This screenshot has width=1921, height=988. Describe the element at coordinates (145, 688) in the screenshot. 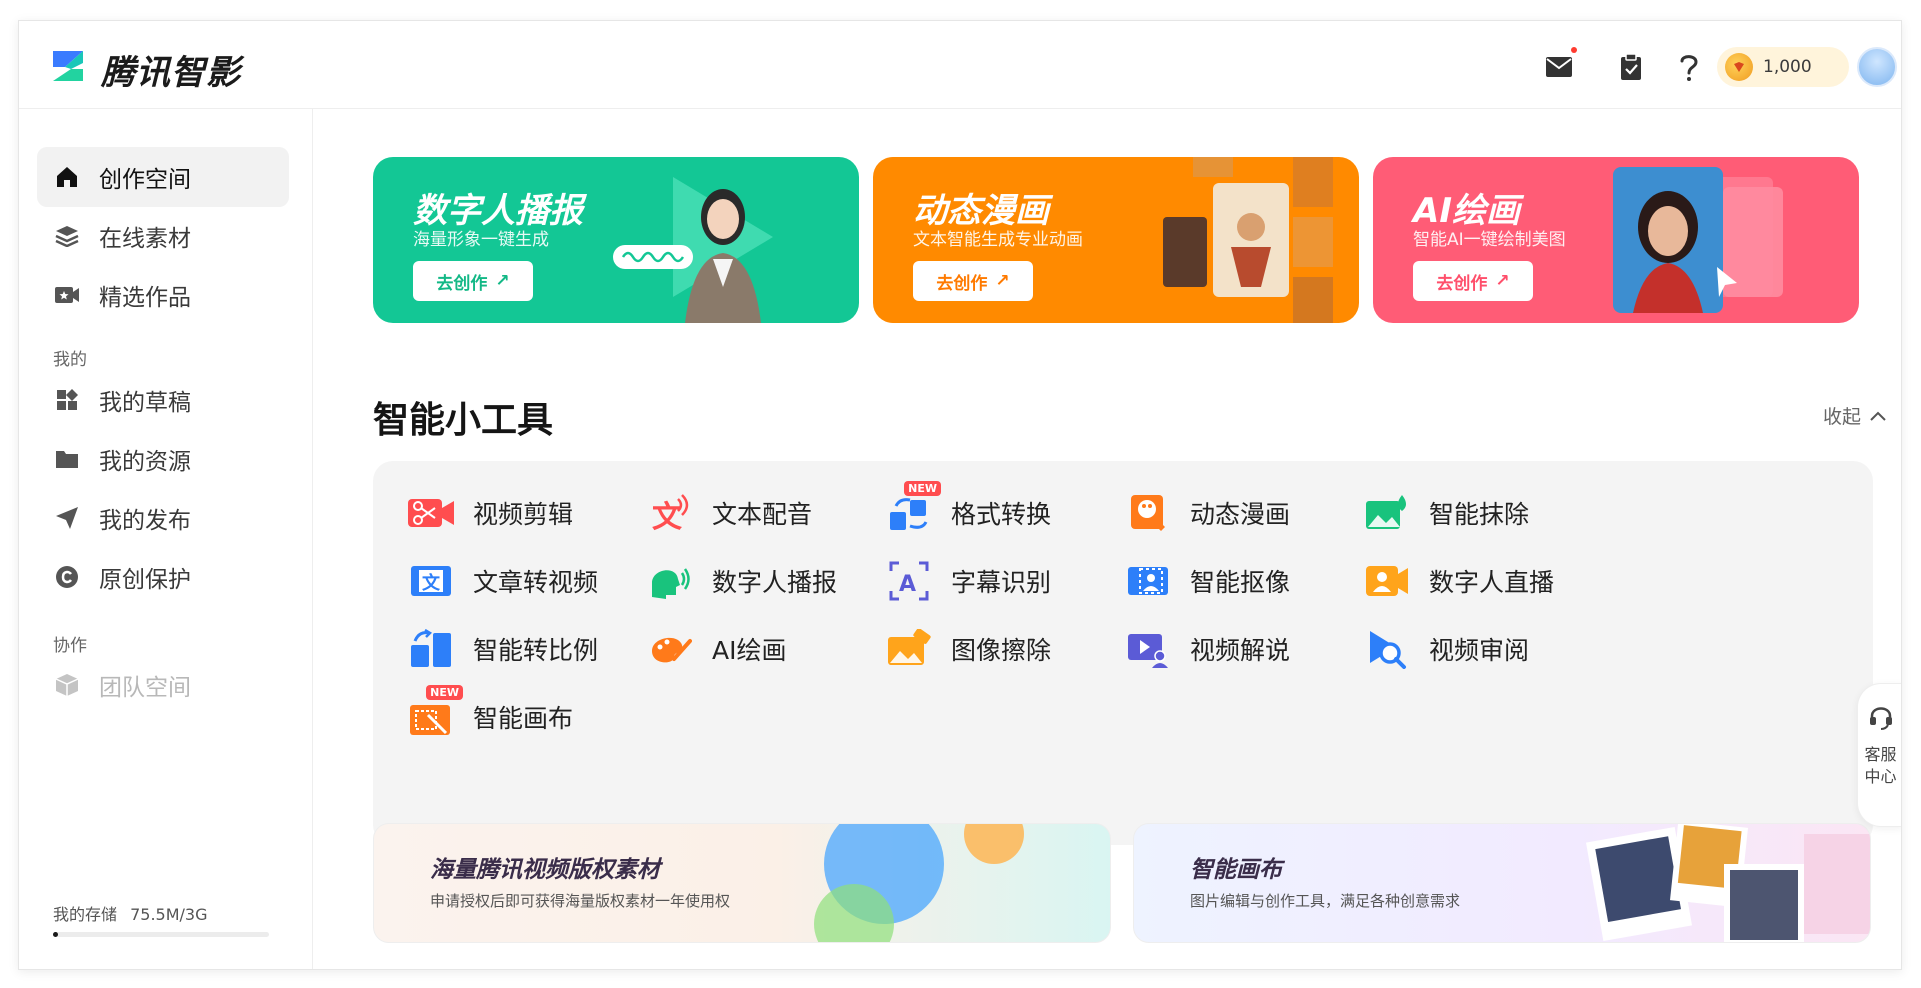

I see `sidebar-item-label: 团队空间` at that location.